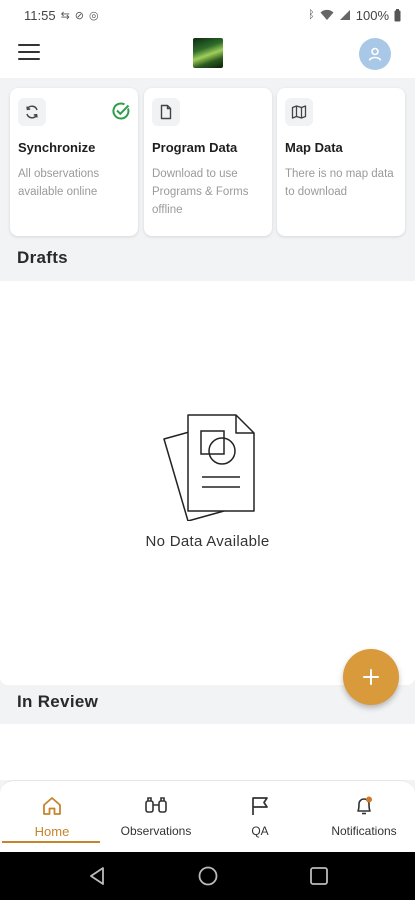 Image resolution: width=415 pixels, height=900 pixels. Describe the element at coordinates (65, 15) in the screenshot. I see `usb-icon: ⇆` at that location.